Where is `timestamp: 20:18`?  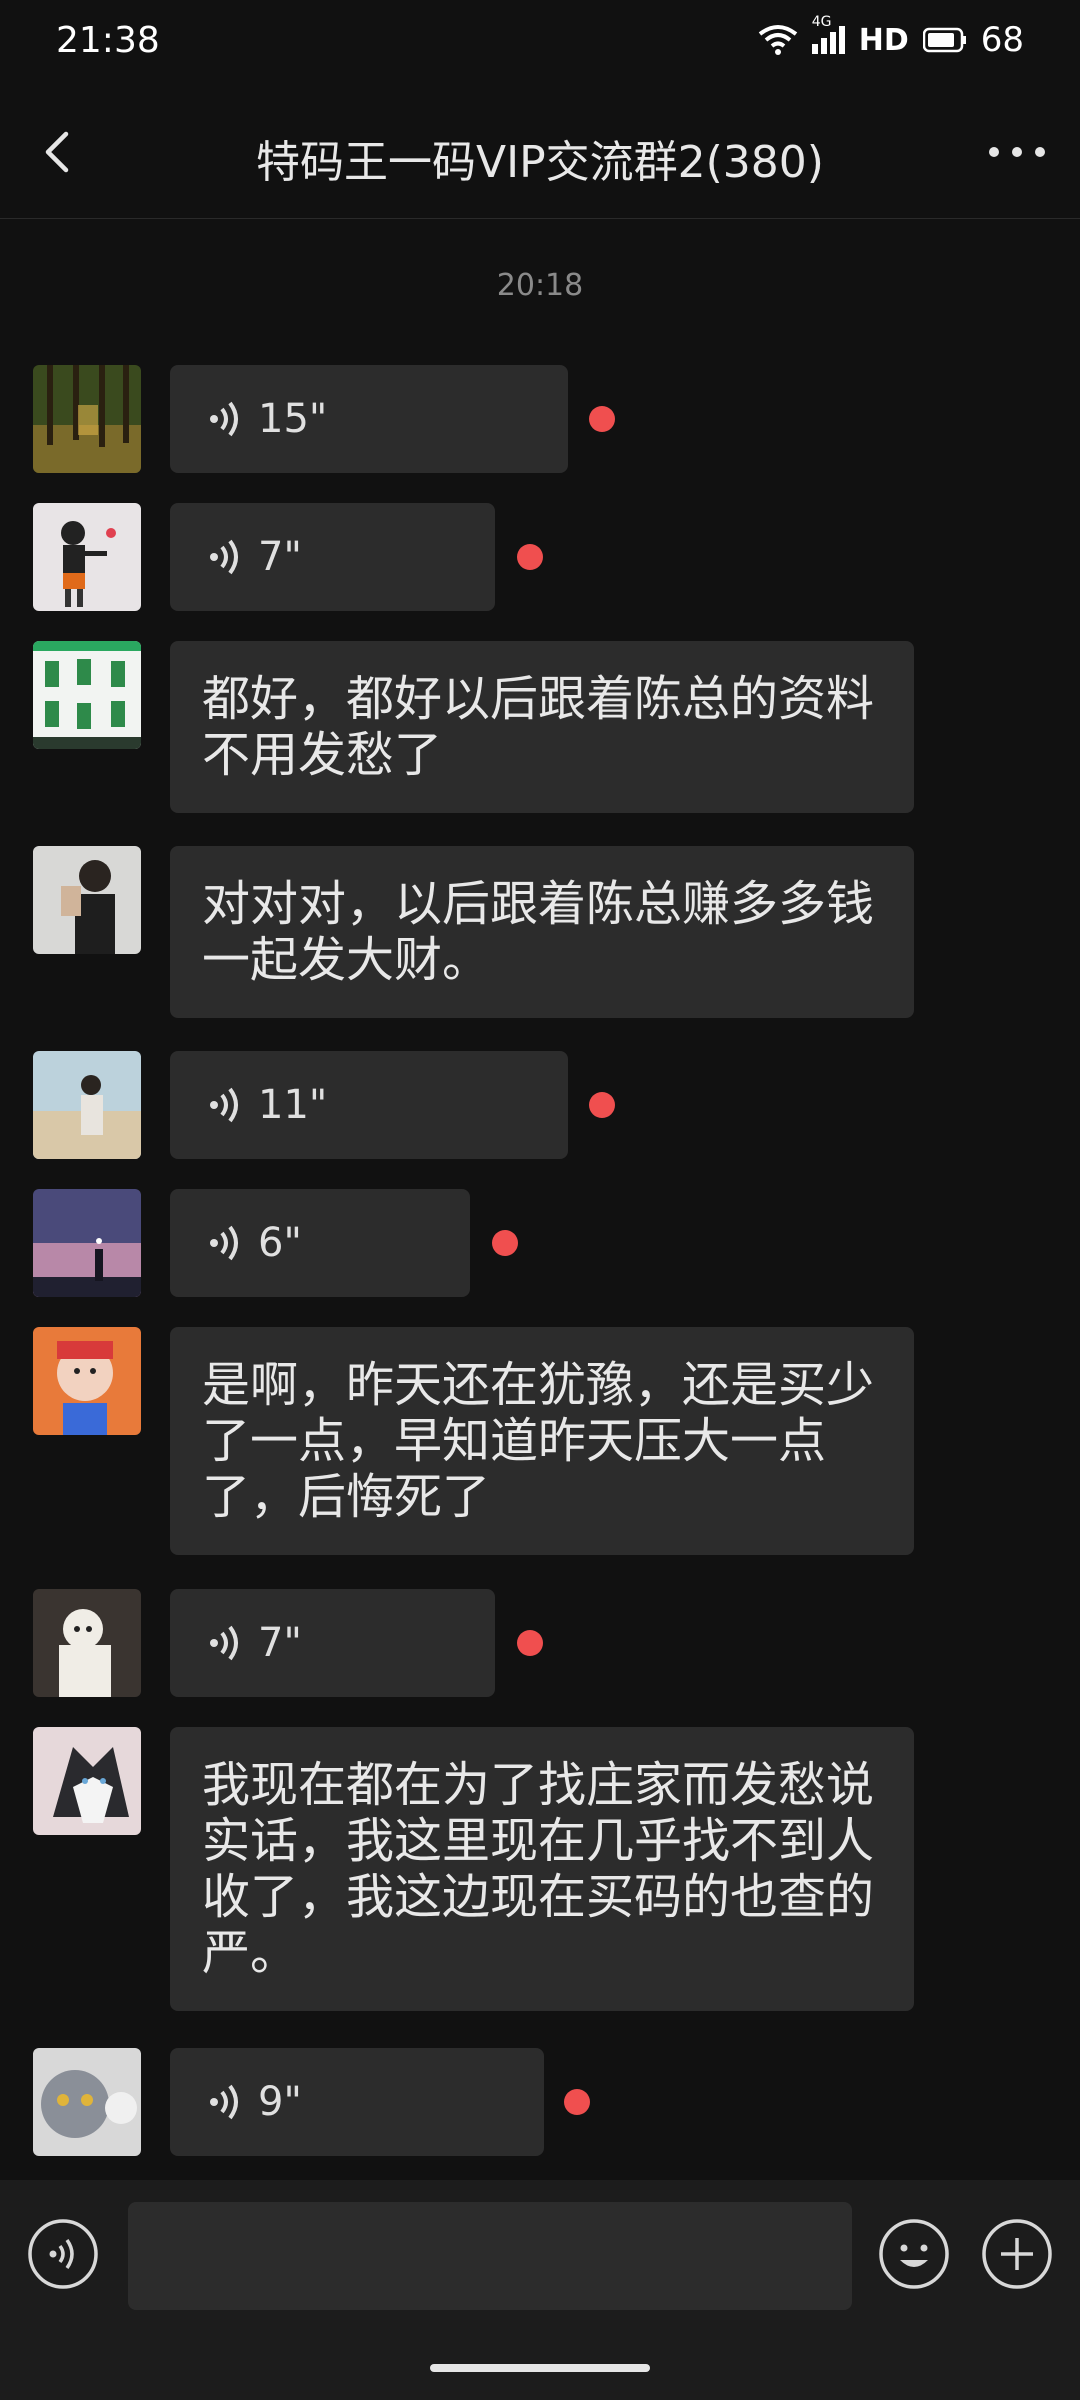
timestamp: 20:18 is located at coordinates (540, 285).